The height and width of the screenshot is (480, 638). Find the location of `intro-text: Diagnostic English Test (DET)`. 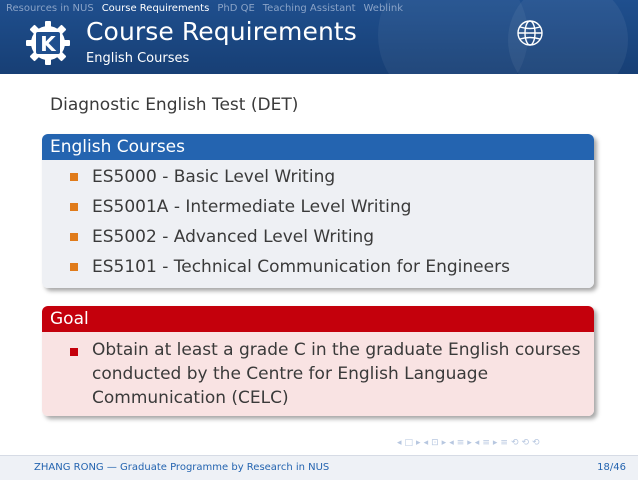

intro-text: Diagnostic English Test (DET) is located at coordinates (174, 105).